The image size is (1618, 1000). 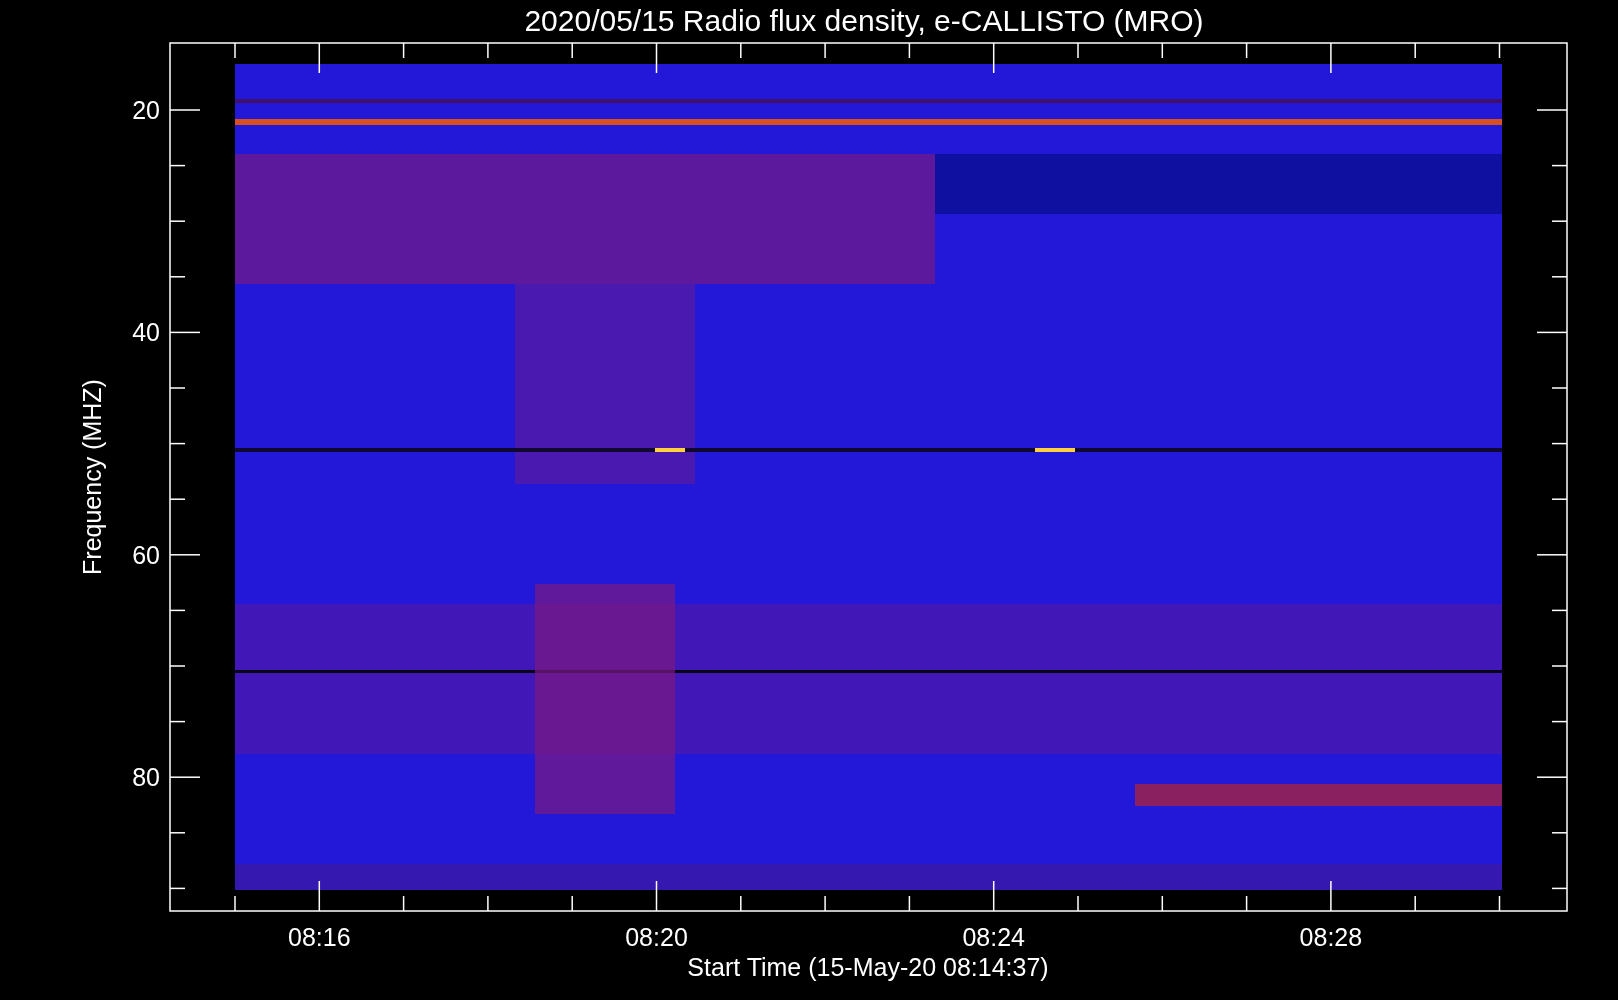 I want to click on y-tick-label: 20, so click(x=146, y=110).